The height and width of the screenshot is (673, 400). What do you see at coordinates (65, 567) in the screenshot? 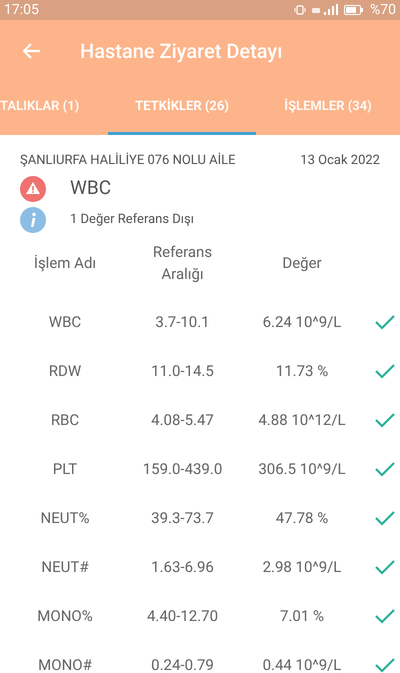
I see `test-name: NEUT#` at bounding box center [65, 567].